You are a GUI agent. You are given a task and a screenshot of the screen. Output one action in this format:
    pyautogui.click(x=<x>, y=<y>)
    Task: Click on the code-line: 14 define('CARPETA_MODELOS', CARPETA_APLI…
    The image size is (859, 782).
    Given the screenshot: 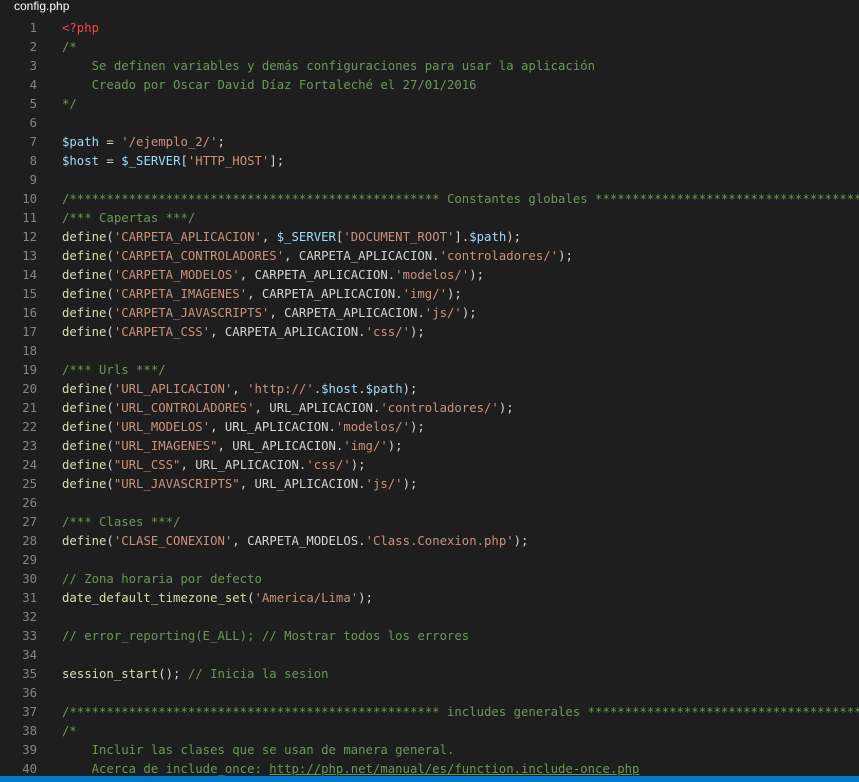 What is the action you would take?
    pyautogui.click(x=429, y=275)
    